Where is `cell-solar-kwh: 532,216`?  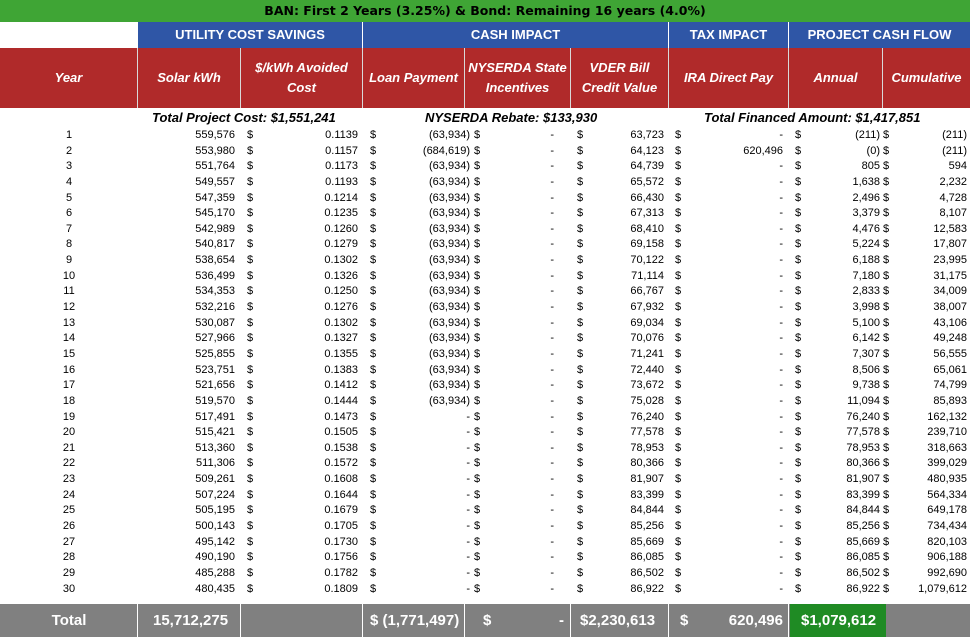 cell-solar-kwh: 532,216 is located at coordinates (215, 307).